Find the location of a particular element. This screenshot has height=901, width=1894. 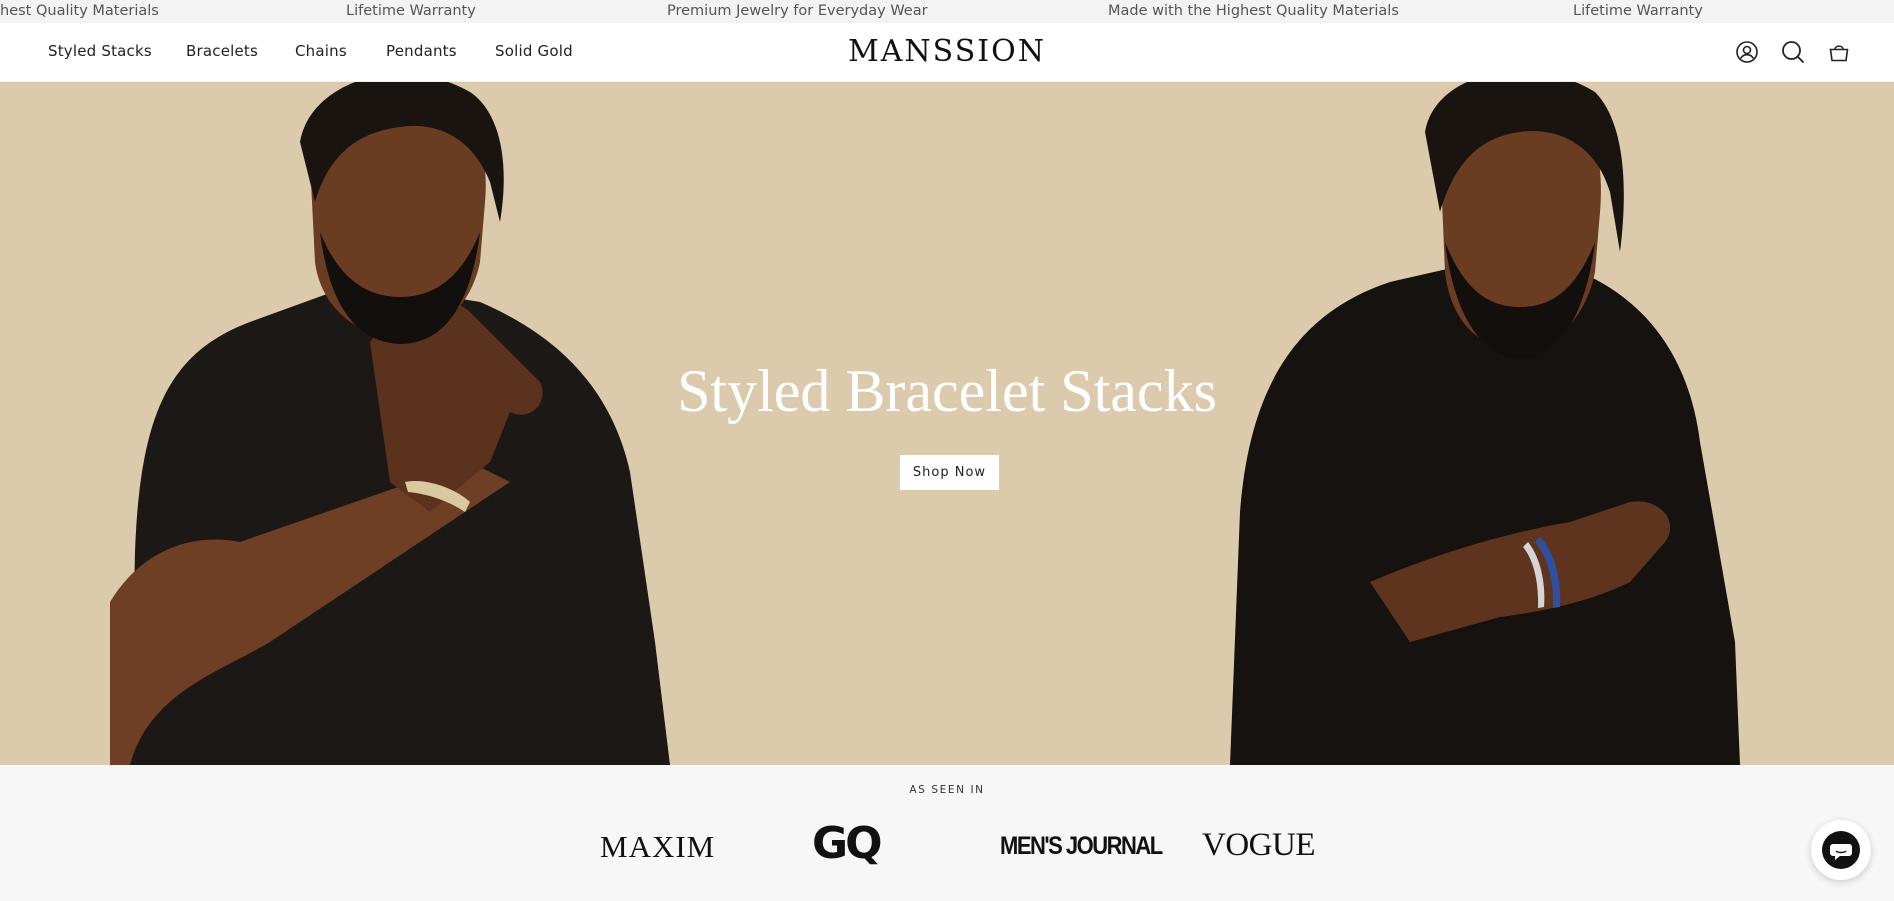

chat-button is located at coordinates (1841, 850).